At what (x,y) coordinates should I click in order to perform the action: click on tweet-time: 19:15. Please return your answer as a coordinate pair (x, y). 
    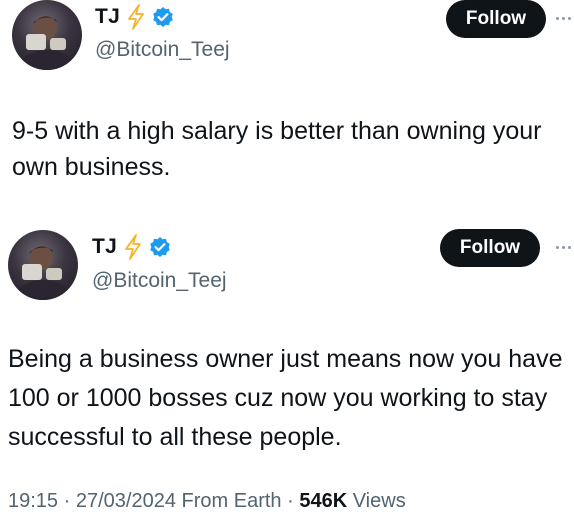
    Looking at the image, I should click on (33, 501).